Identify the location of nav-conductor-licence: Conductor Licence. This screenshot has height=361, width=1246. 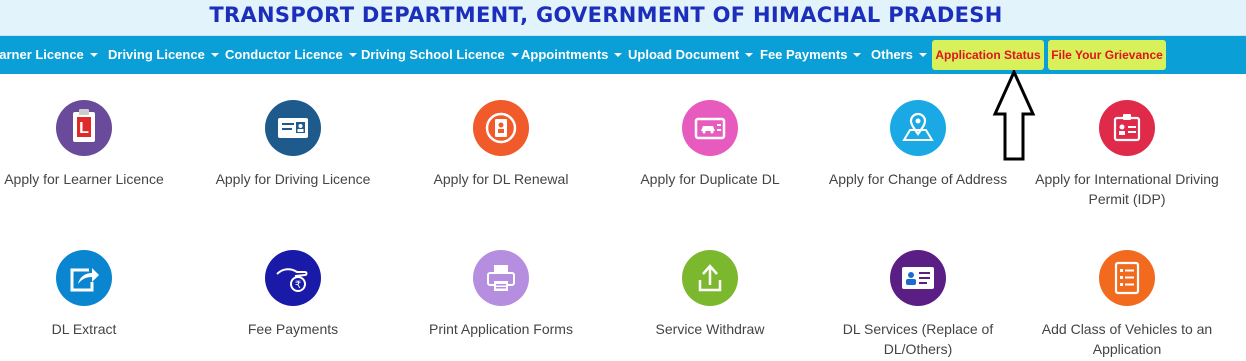
(291, 55).